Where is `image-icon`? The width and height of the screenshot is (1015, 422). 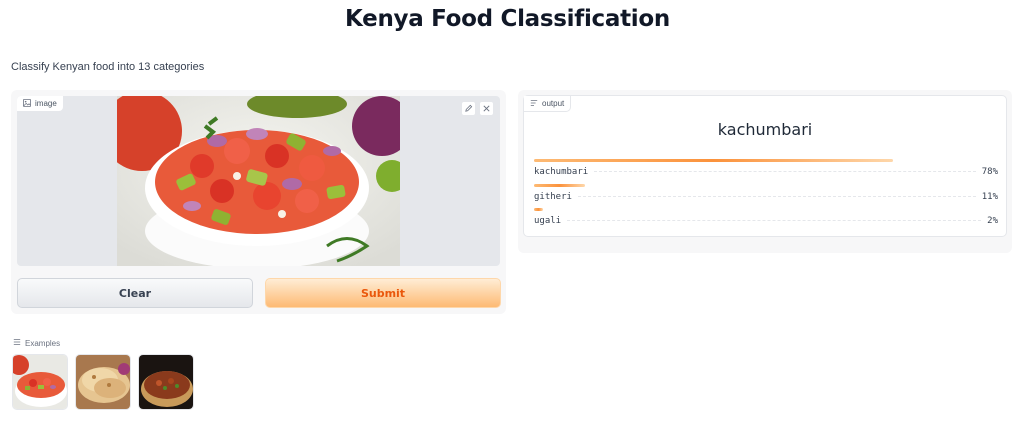 image-icon is located at coordinates (27, 103).